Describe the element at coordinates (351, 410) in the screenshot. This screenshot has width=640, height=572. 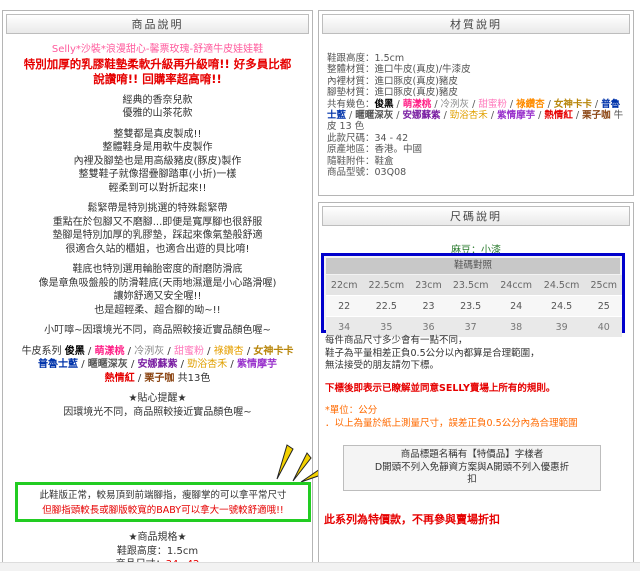
I see `unit-title: *單位：公分` at that location.